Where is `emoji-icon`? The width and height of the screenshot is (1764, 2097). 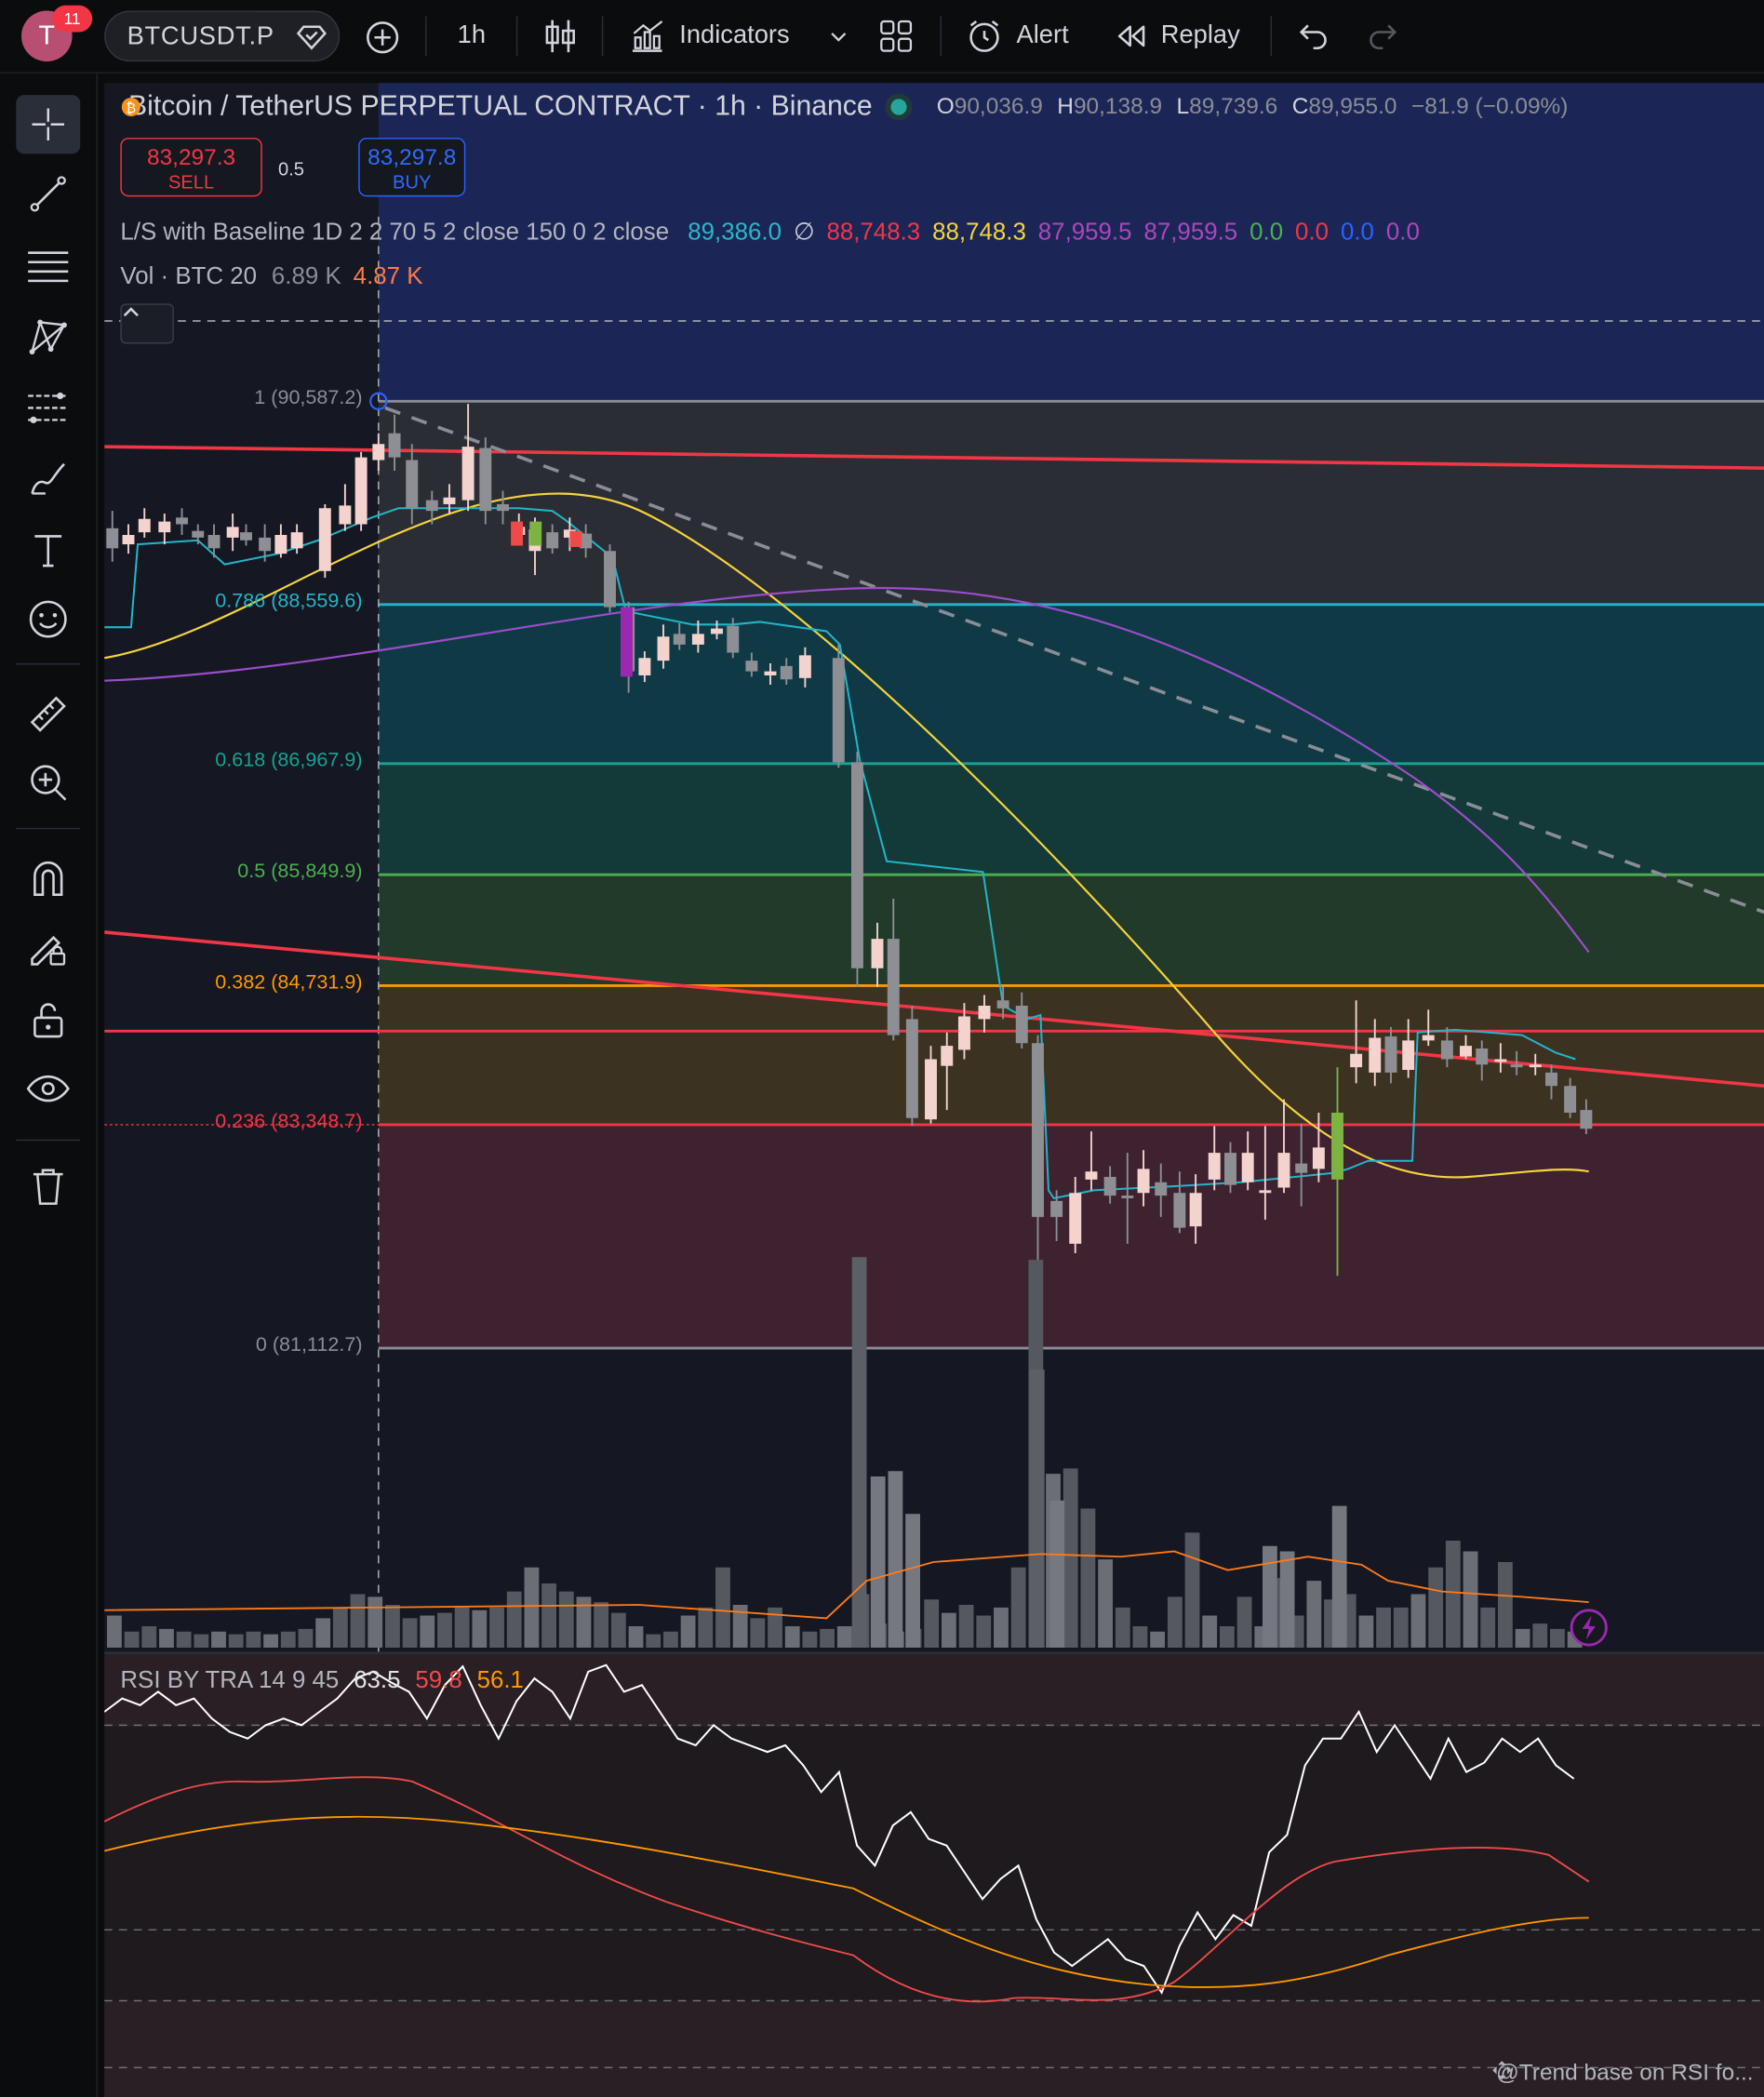 emoji-icon is located at coordinates (48, 619).